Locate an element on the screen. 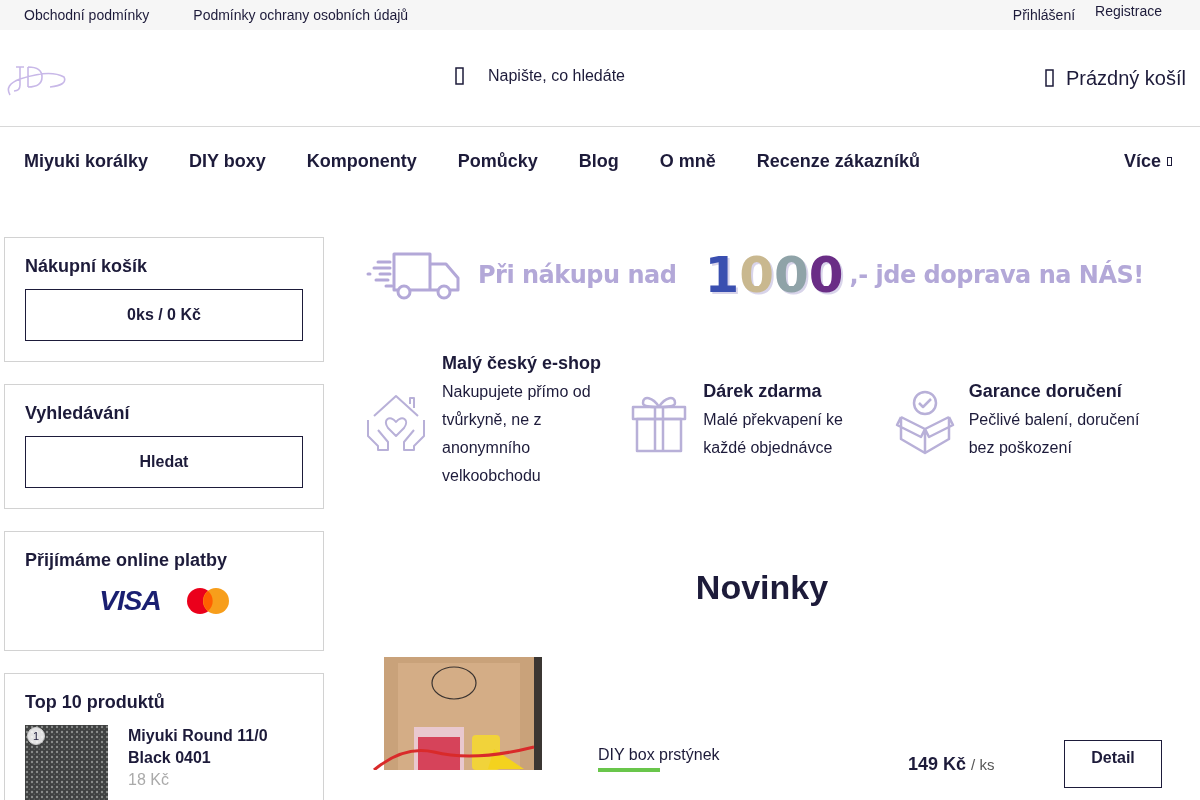  feature-text: Malé překvapení ke každé objednávce is located at coordinates (773, 434).